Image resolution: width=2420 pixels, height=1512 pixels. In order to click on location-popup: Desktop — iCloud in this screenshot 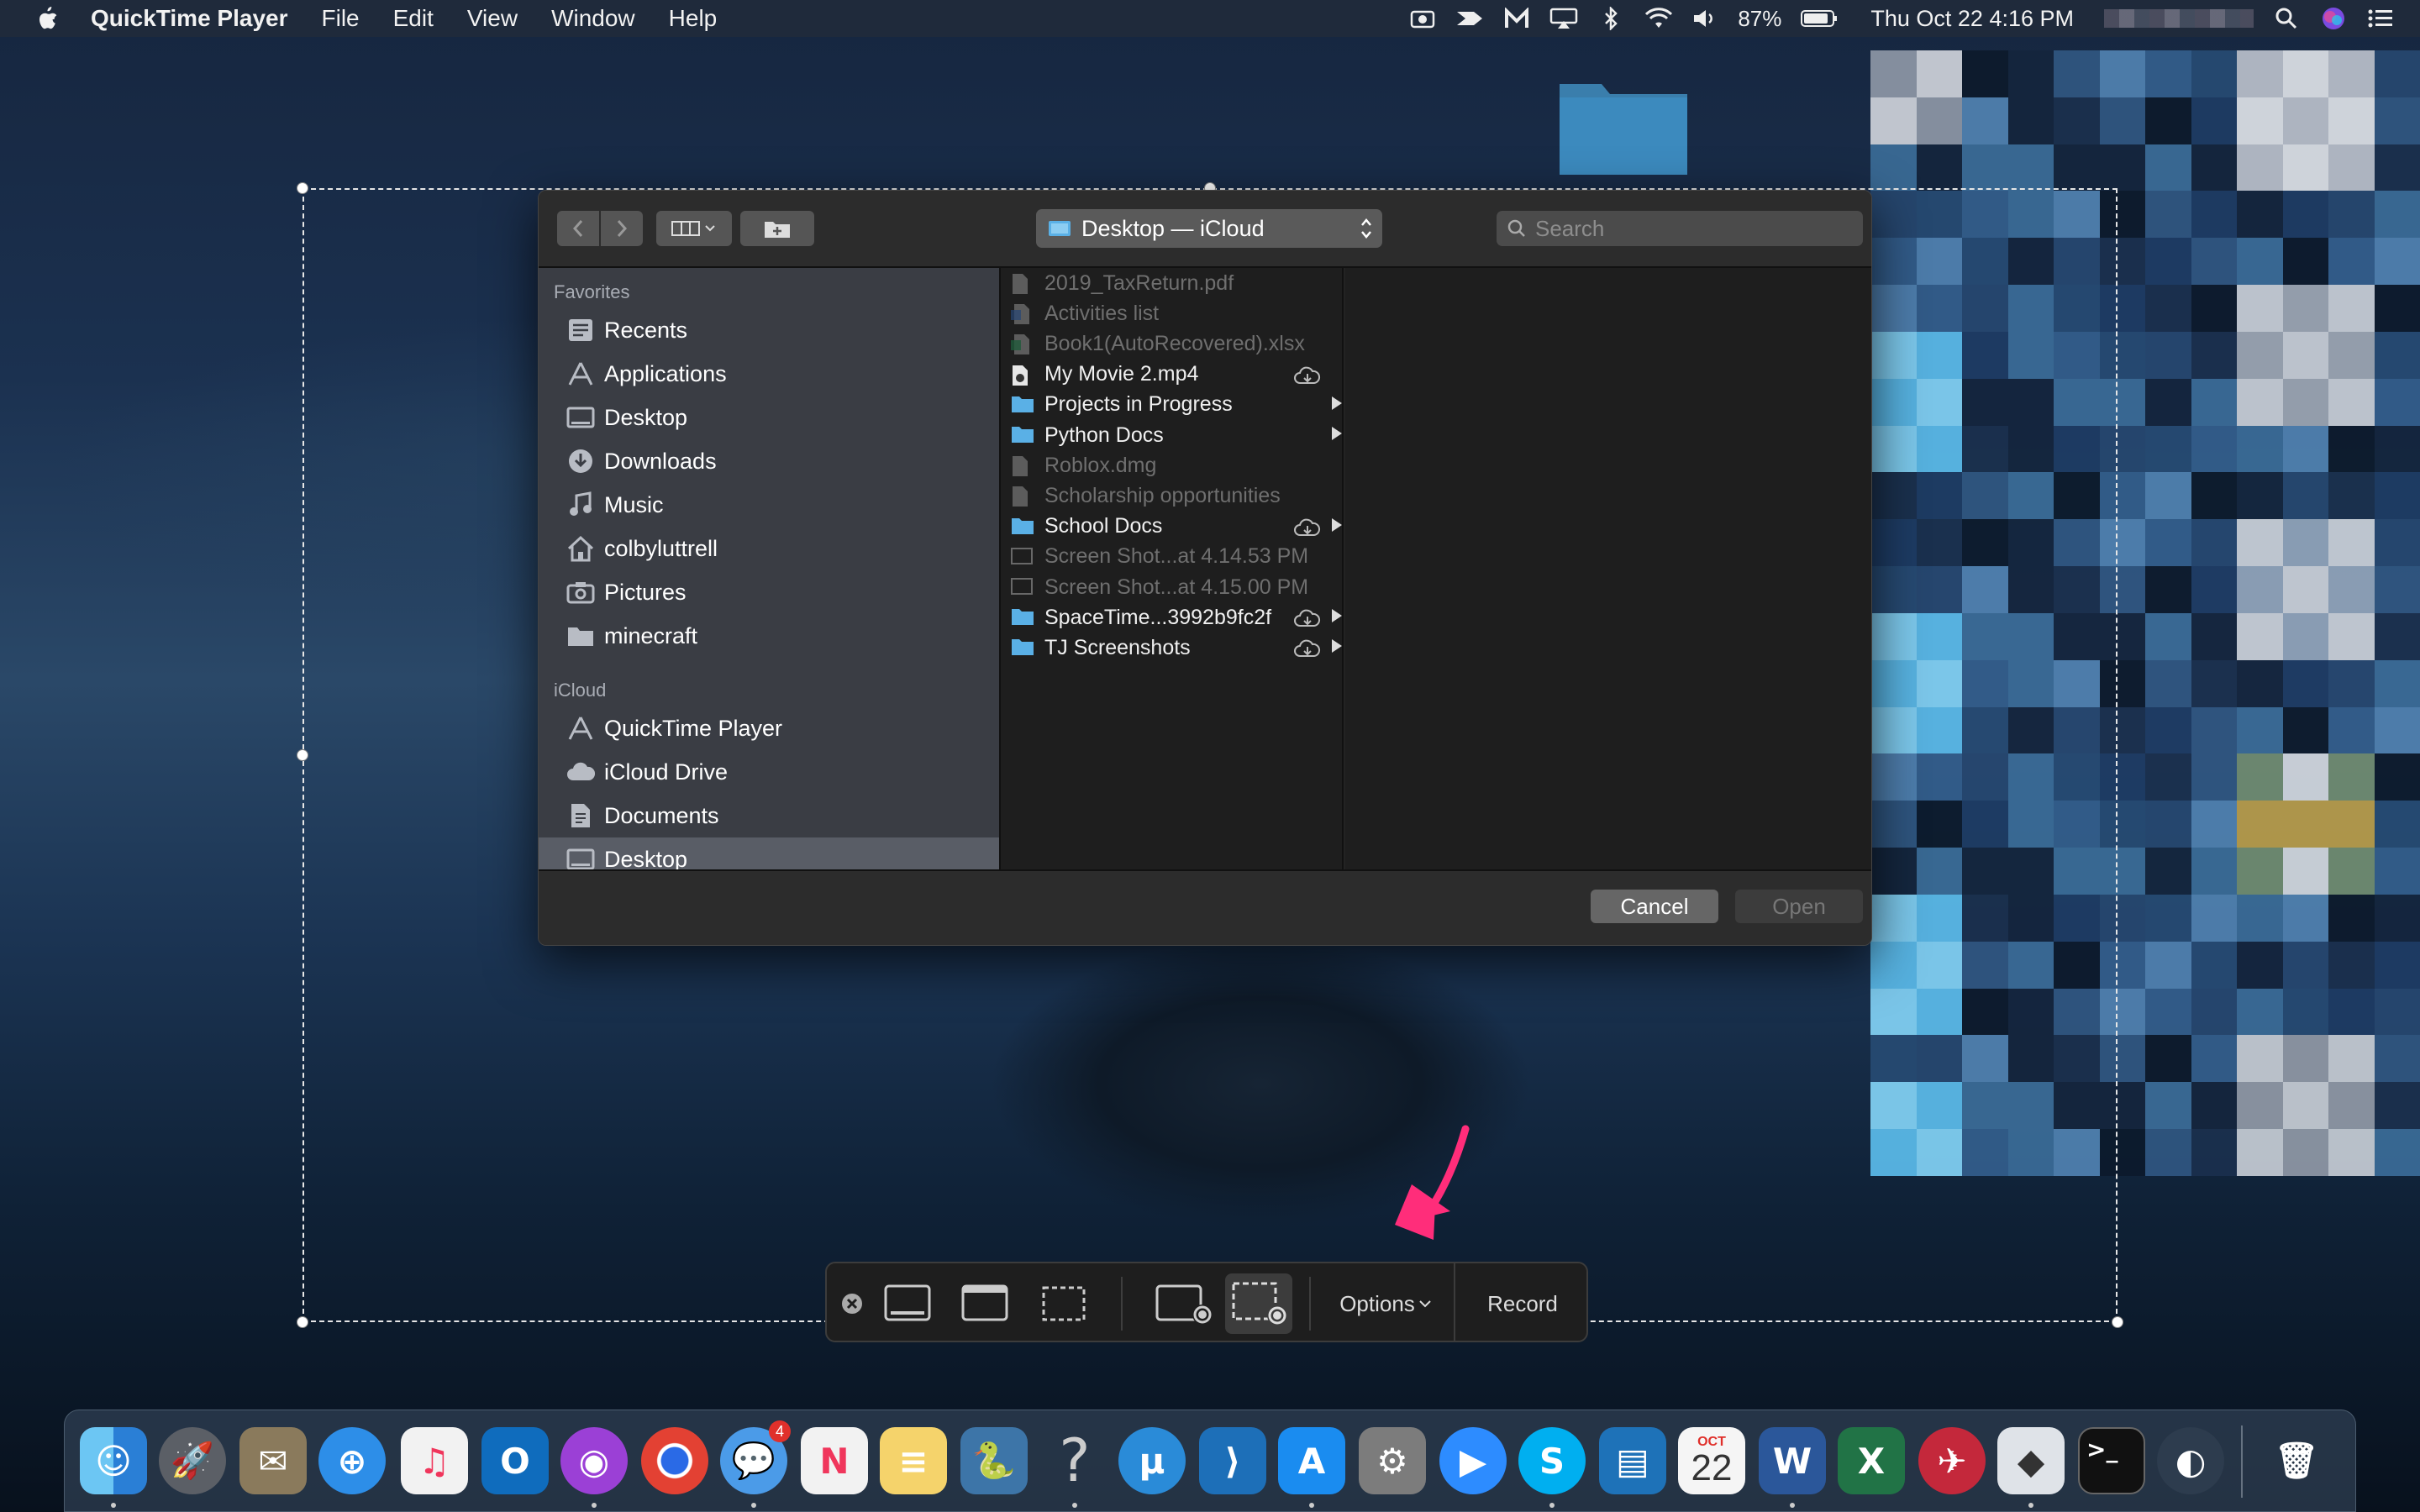, I will do `click(1209, 228)`.